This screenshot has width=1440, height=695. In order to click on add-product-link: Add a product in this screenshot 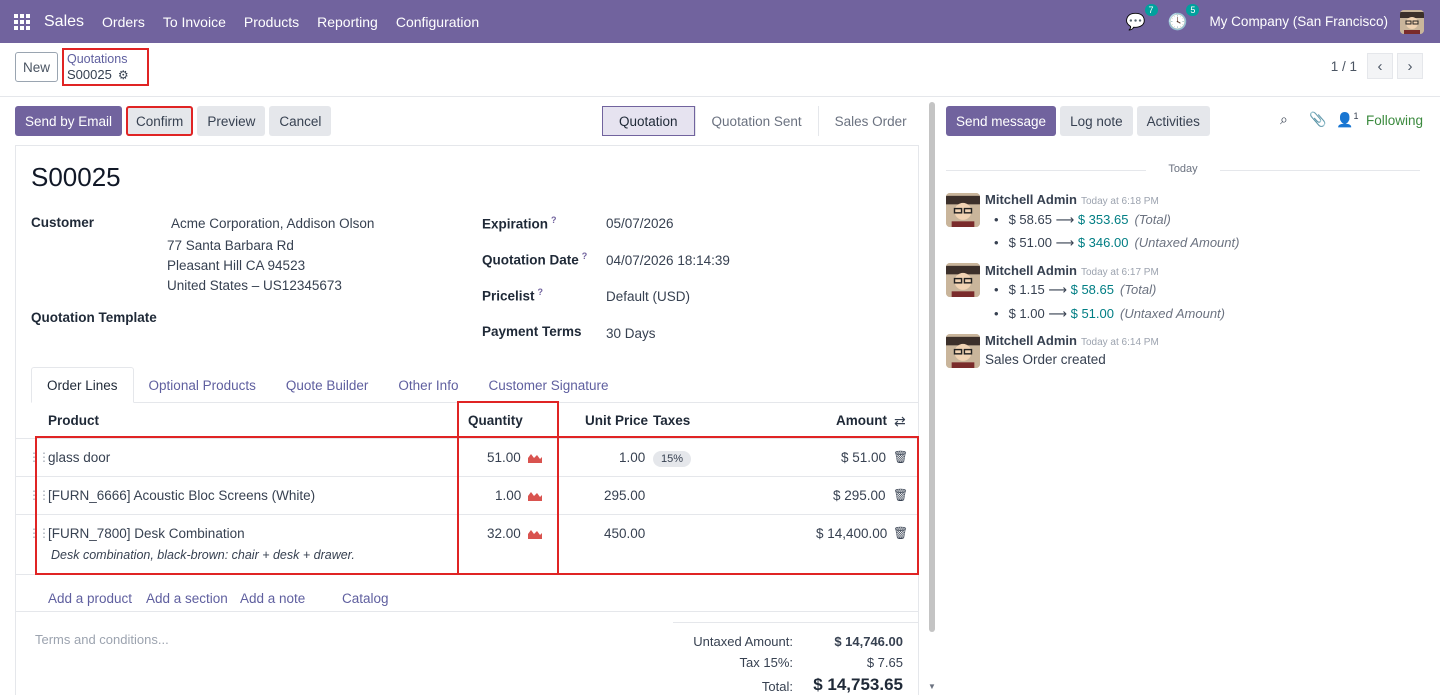, I will do `click(90, 598)`.